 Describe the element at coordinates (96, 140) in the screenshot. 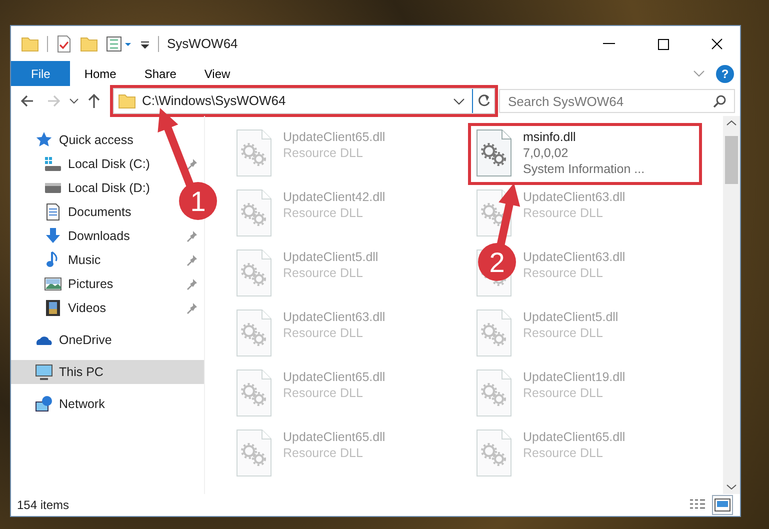

I see `sidebar-item: Quick access` at that location.